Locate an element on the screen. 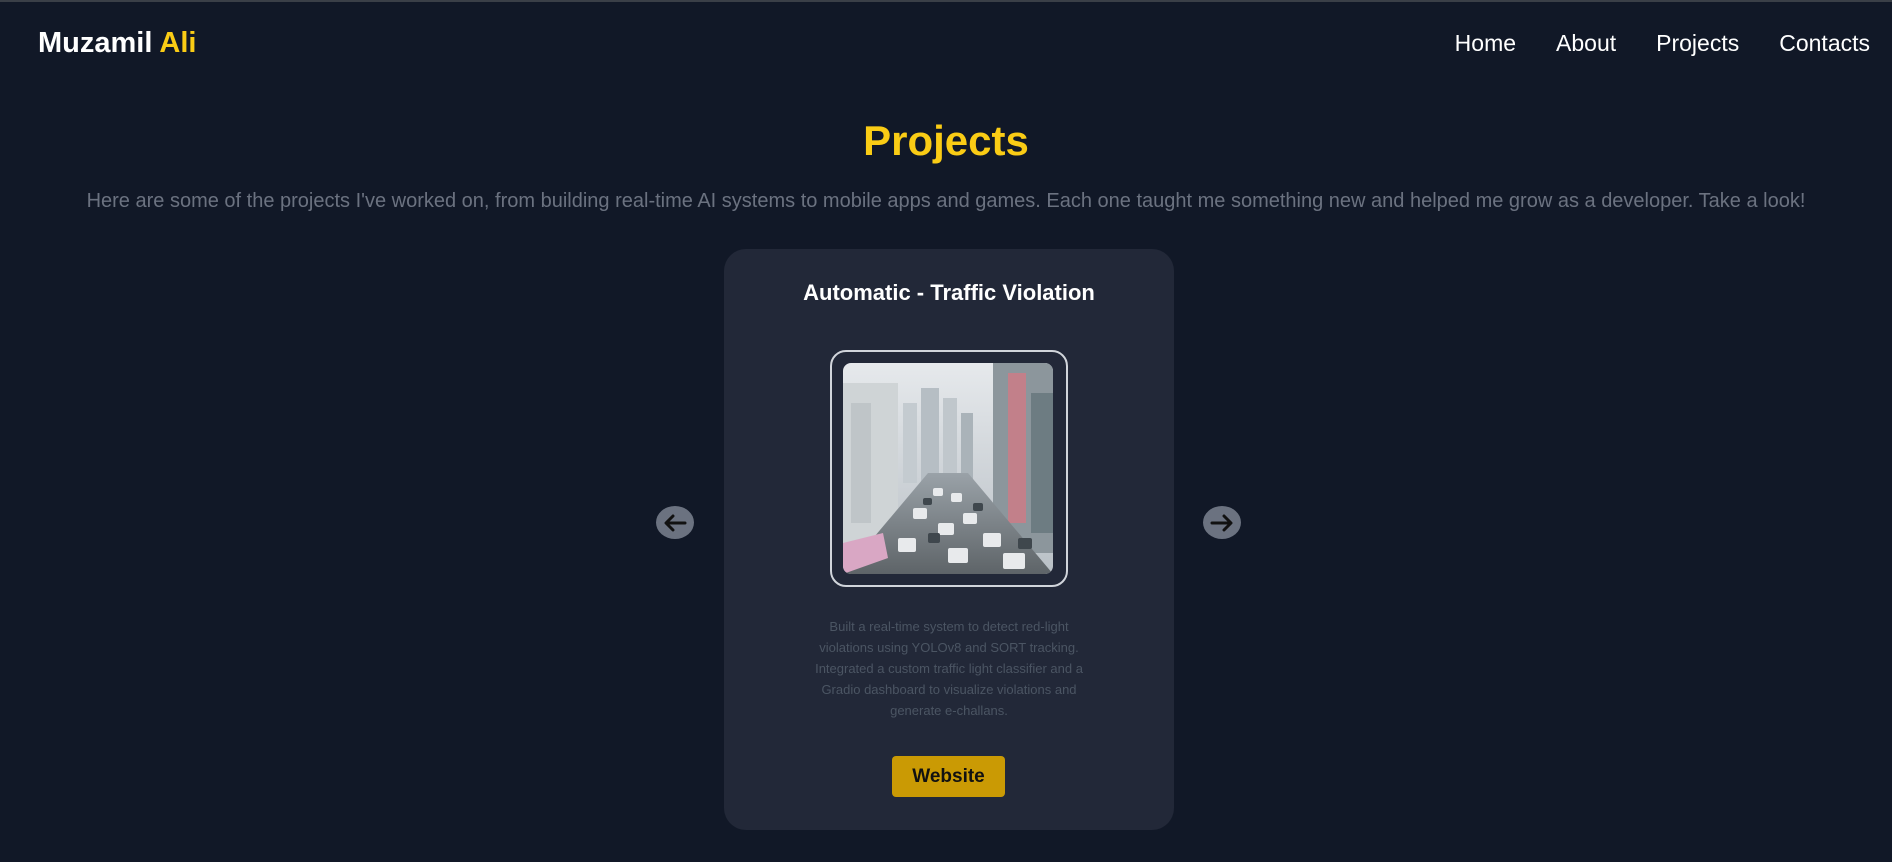 The image size is (1892, 862). project-image is located at coordinates (948, 468).